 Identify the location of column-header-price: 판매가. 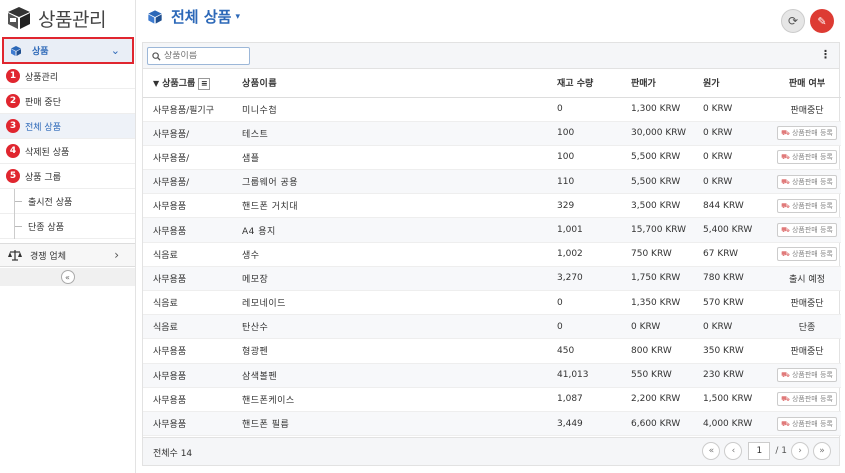
(667, 83).